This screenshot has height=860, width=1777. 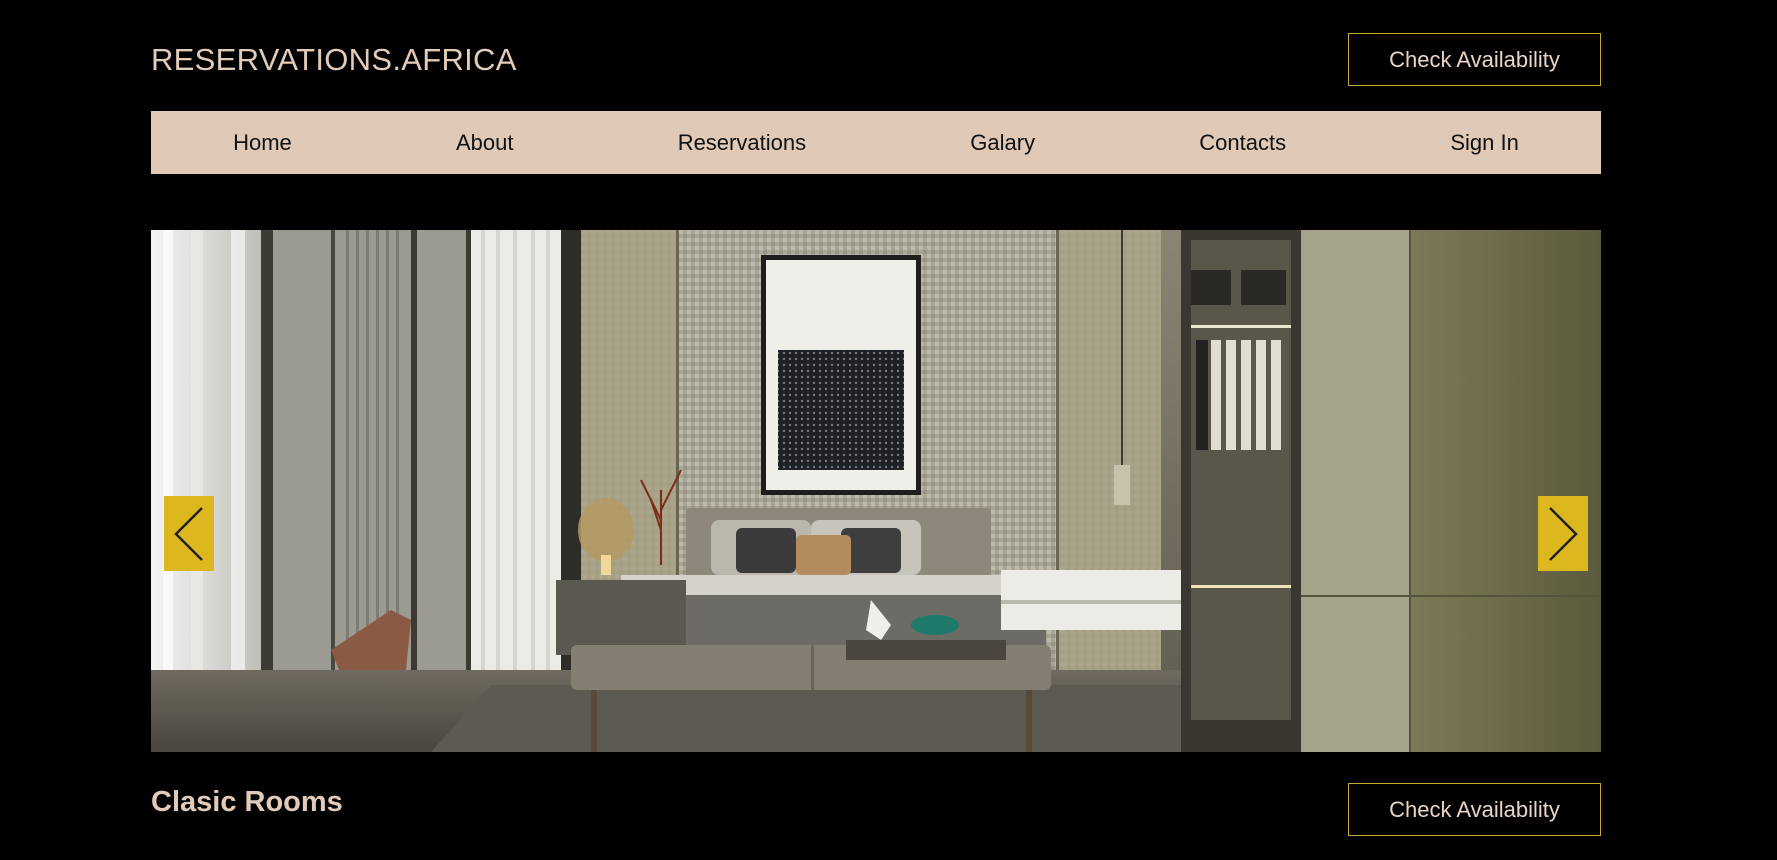 I want to click on section-title: Clasic Rooms, so click(x=247, y=802).